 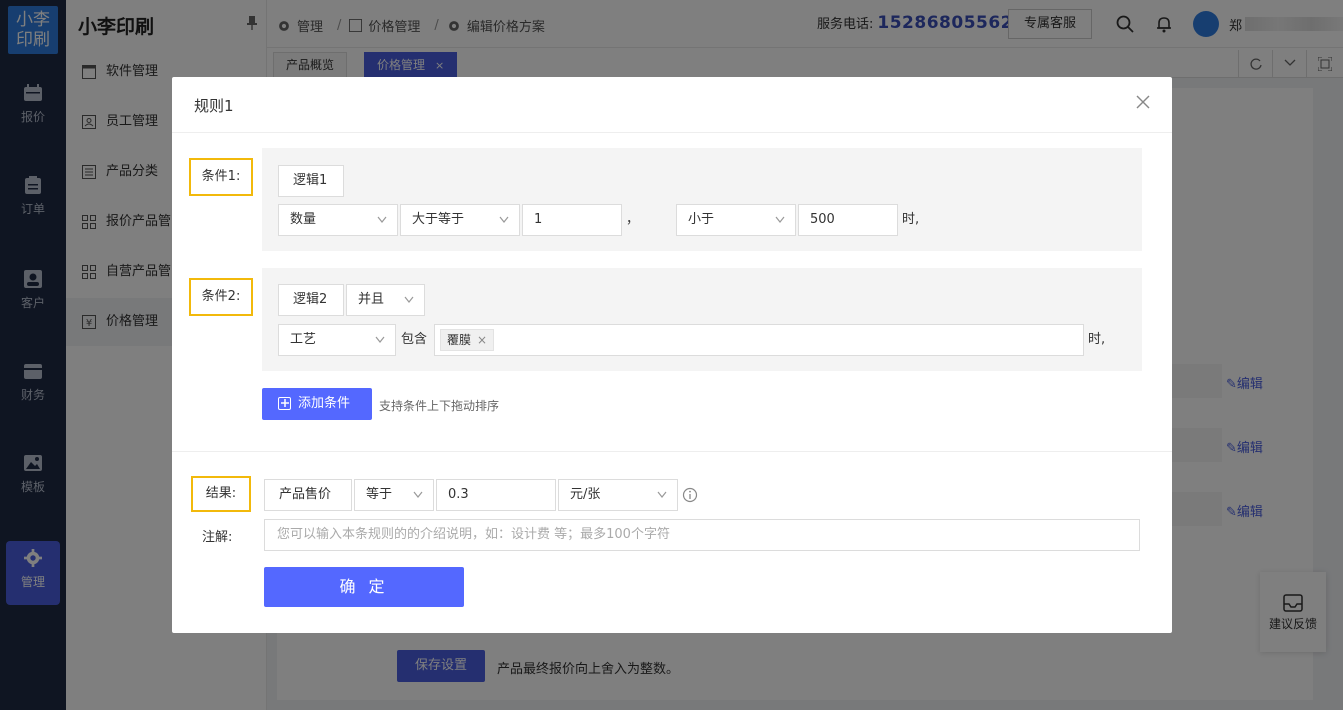 I want to click on logic-2-button: 逻辑2, so click(x=311, y=300).